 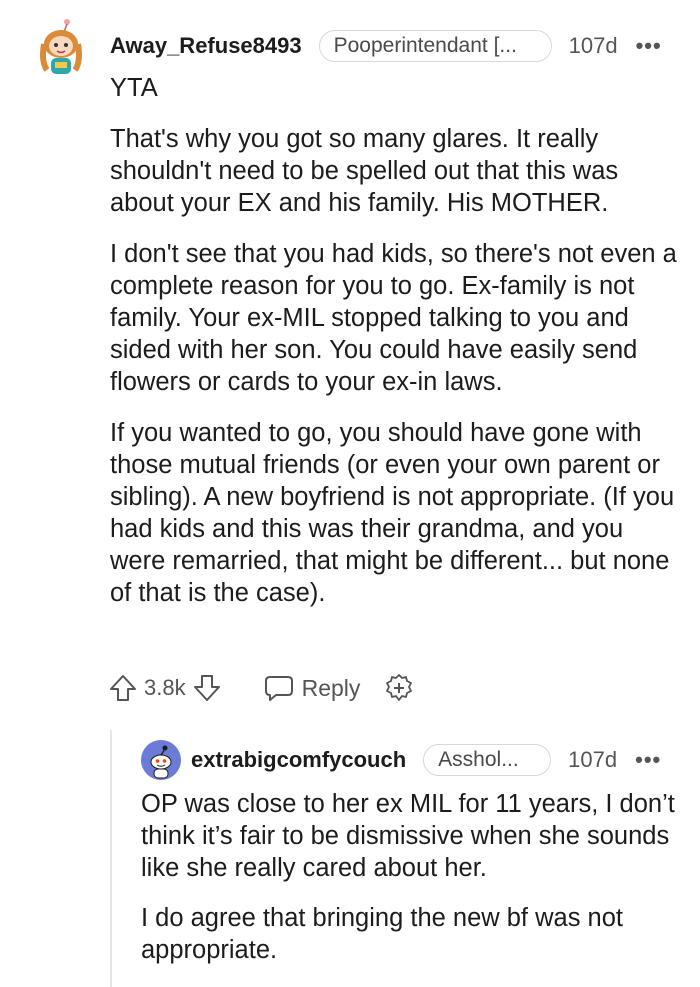 What do you see at coordinates (278, 688) in the screenshot?
I see `chat-bubble-icon` at bounding box center [278, 688].